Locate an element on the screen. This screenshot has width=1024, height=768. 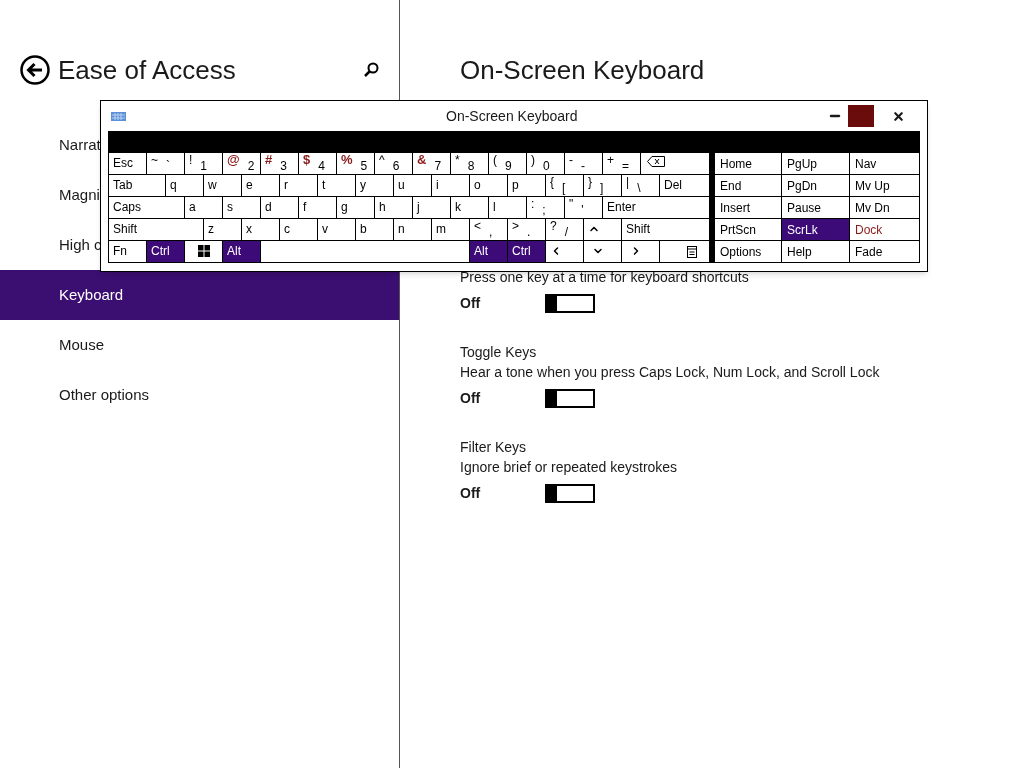
virtual-key: g is located at coordinates (356, 208).